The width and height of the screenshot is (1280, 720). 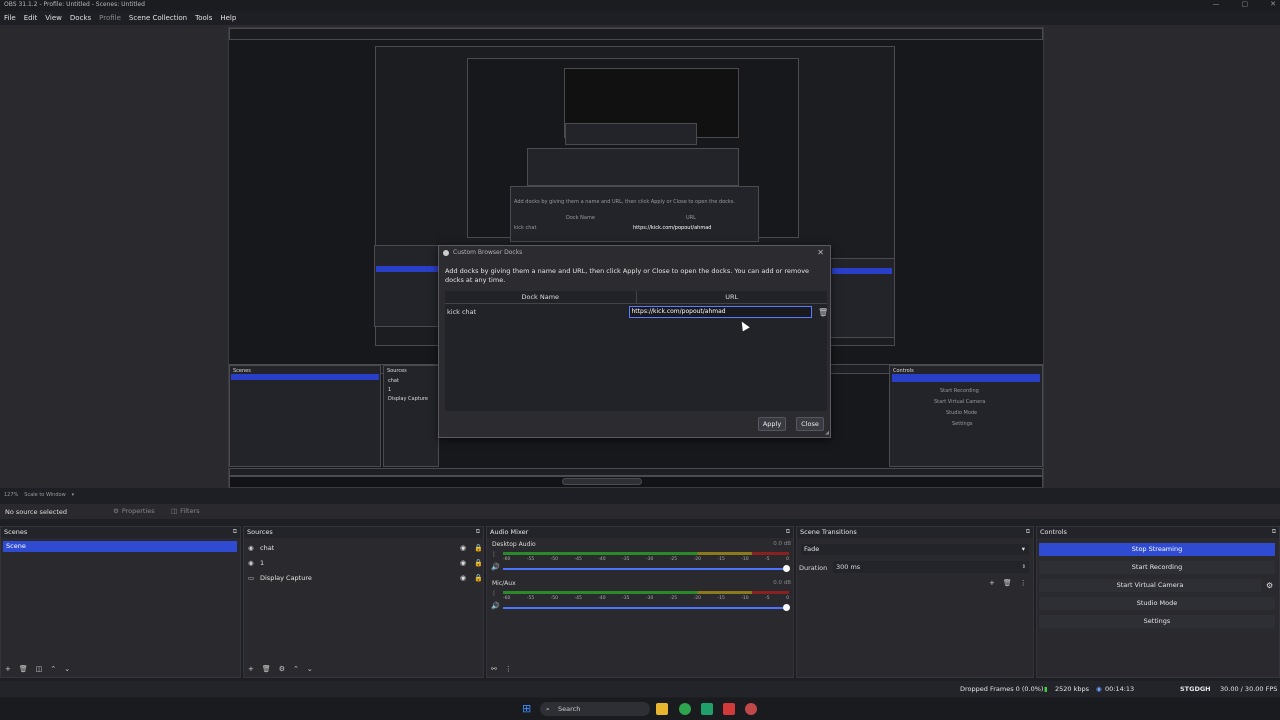 I want to click on properties-button: ⚙ Properties, so click(x=134, y=511).